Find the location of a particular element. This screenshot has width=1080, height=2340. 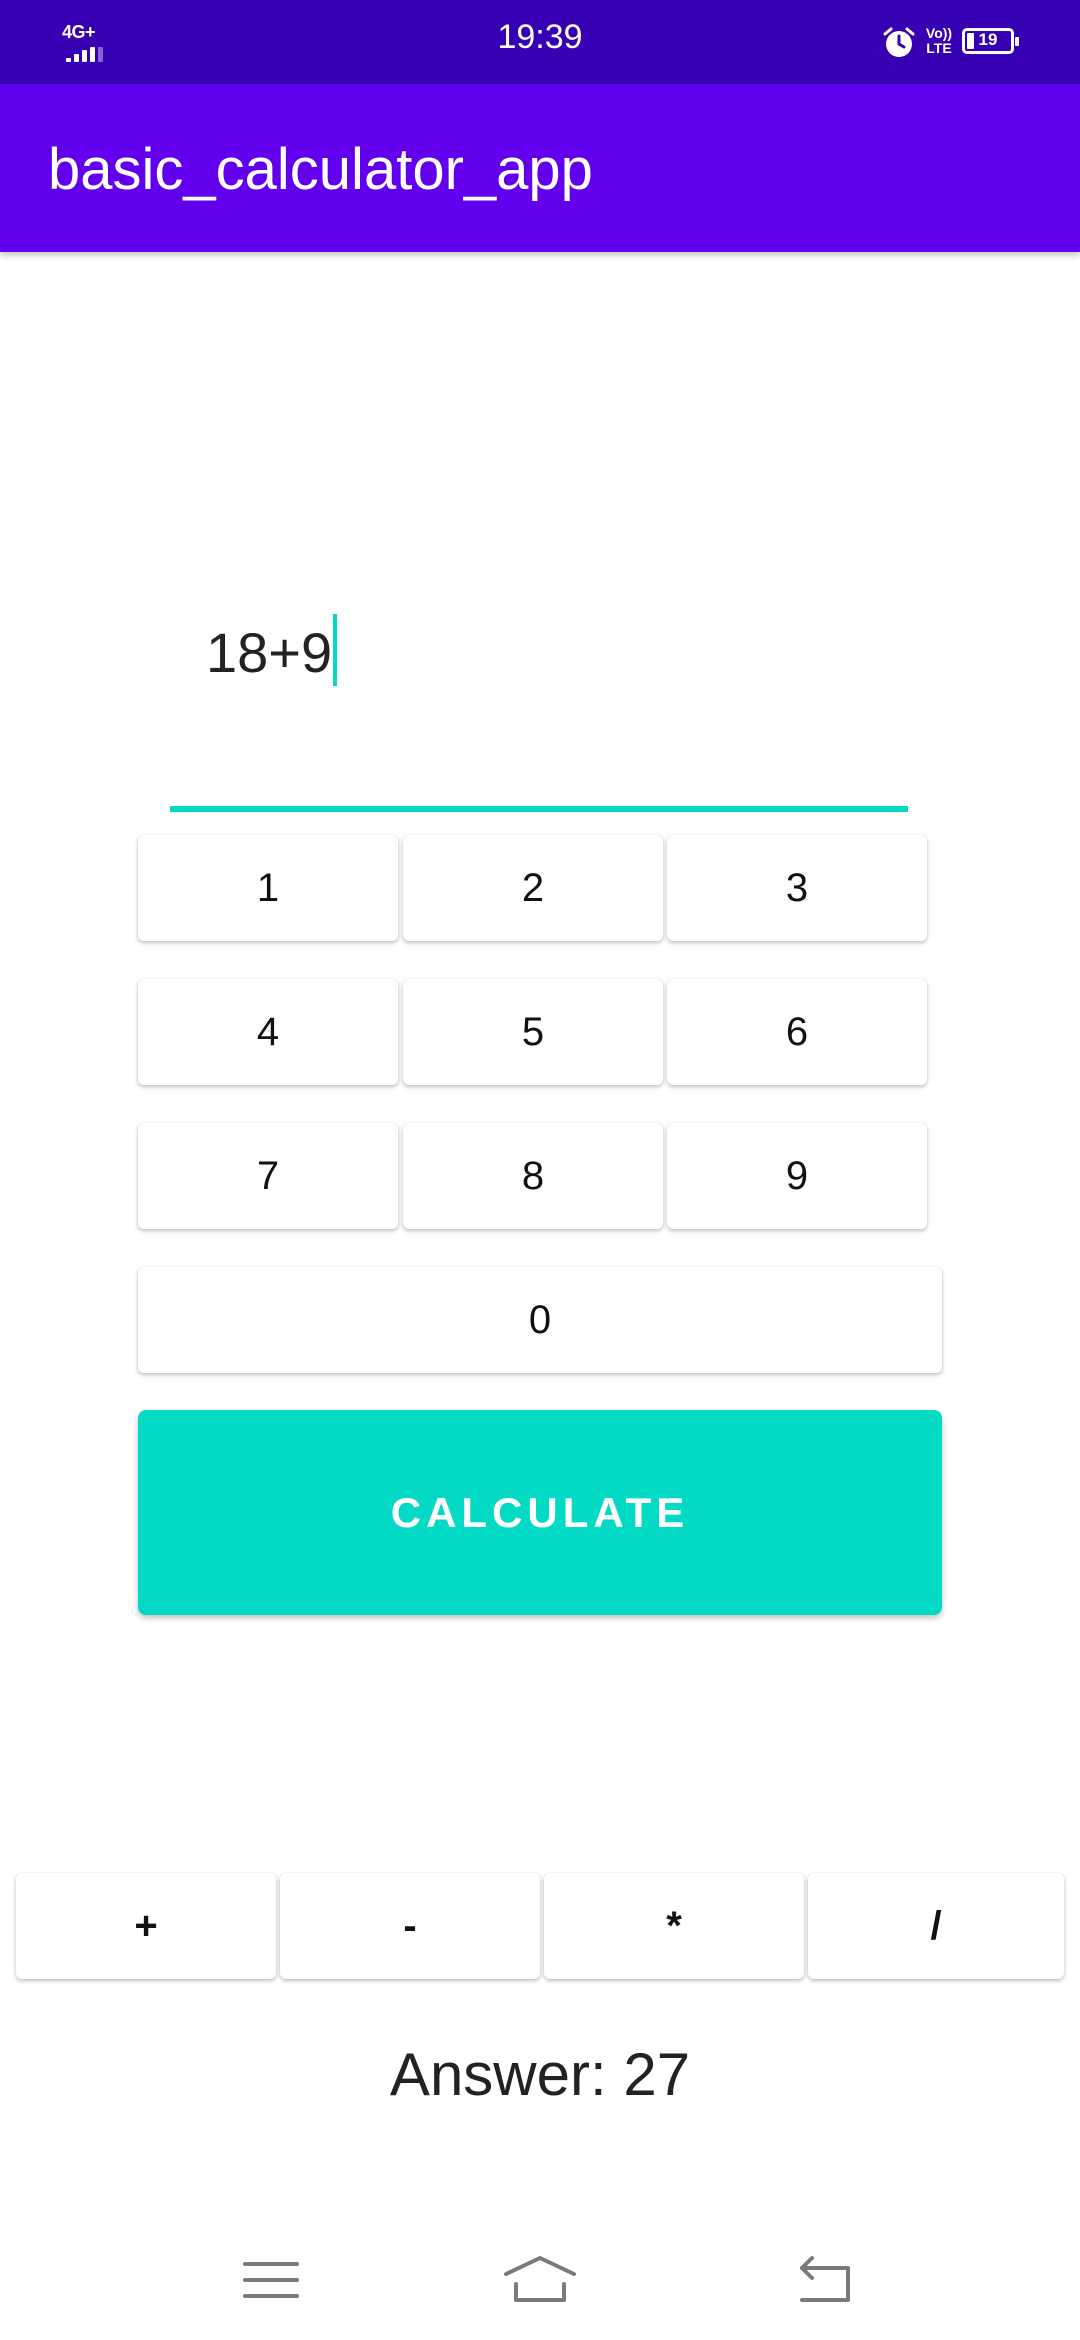

status-bar: 4G+ 19:39 Vo)) LTE 19 is located at coordinates (540, 42).